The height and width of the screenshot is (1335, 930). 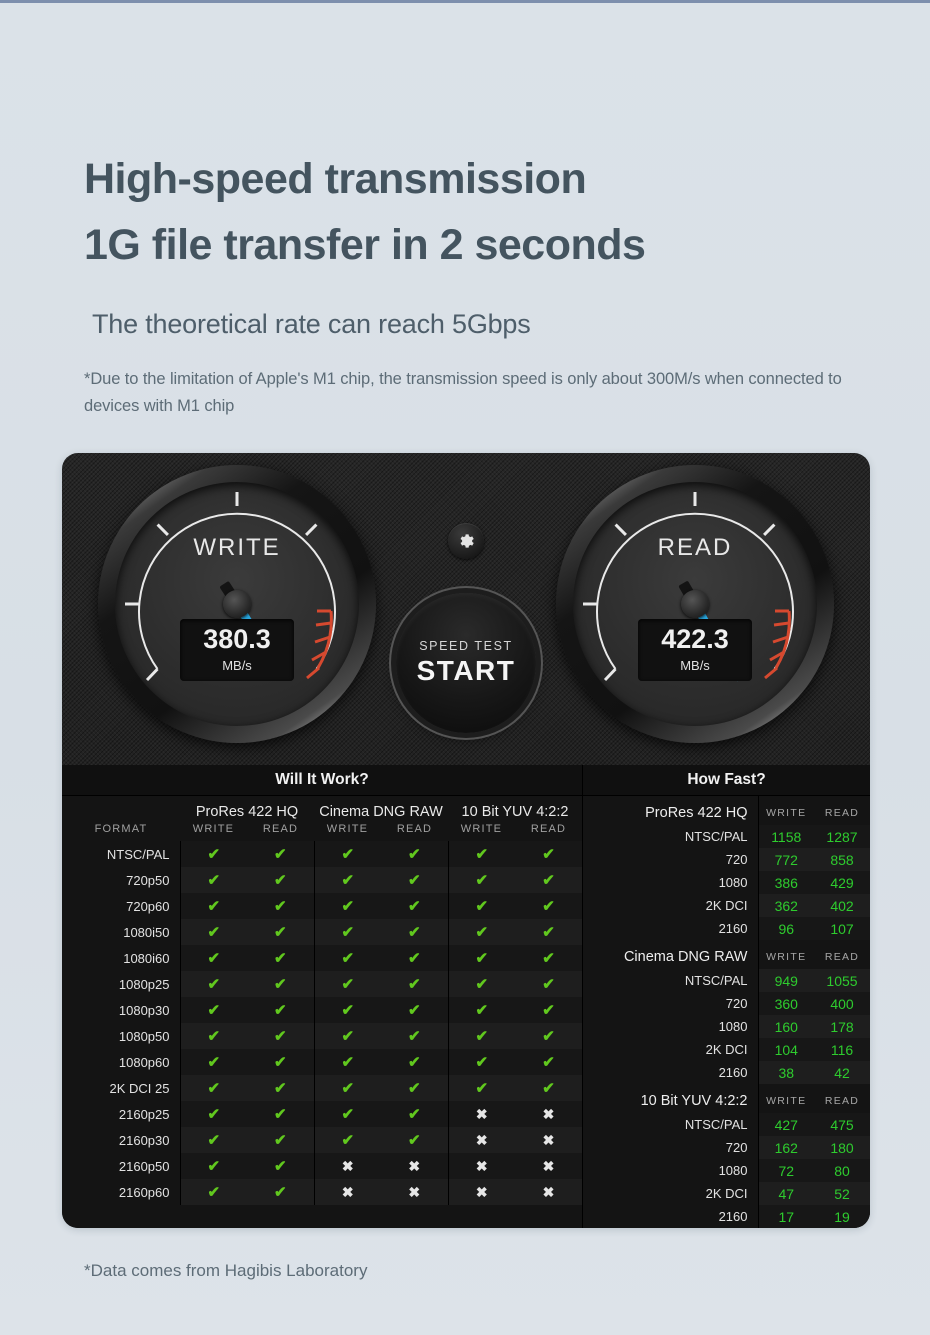 What do you see at coordinates (237, 604) in the screenshot?
I see `write-gauge: WRITE 380.3 MB/s` at bounding box center [237, 604].